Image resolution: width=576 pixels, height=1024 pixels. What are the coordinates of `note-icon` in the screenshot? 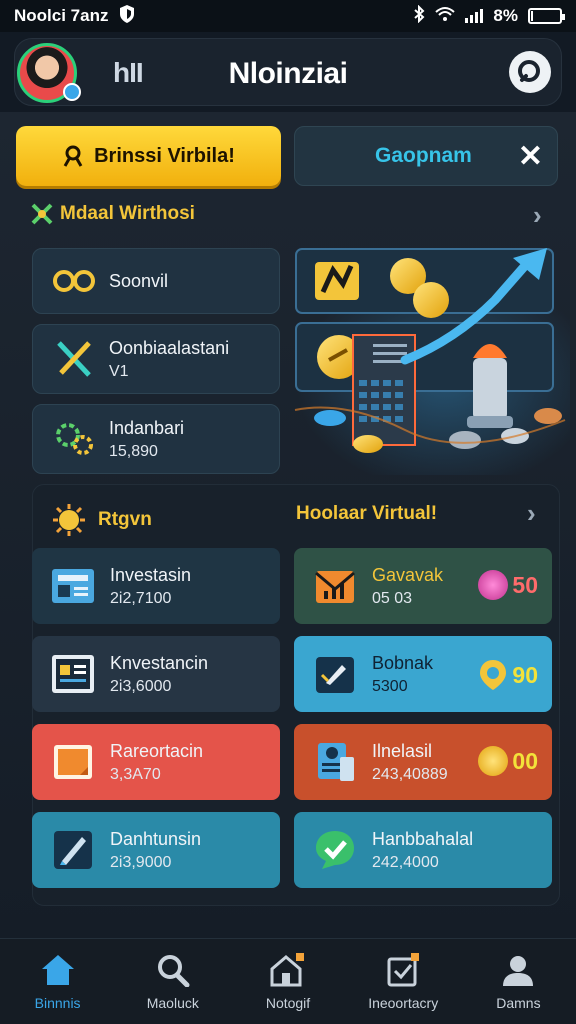 It's located at (73, 762).